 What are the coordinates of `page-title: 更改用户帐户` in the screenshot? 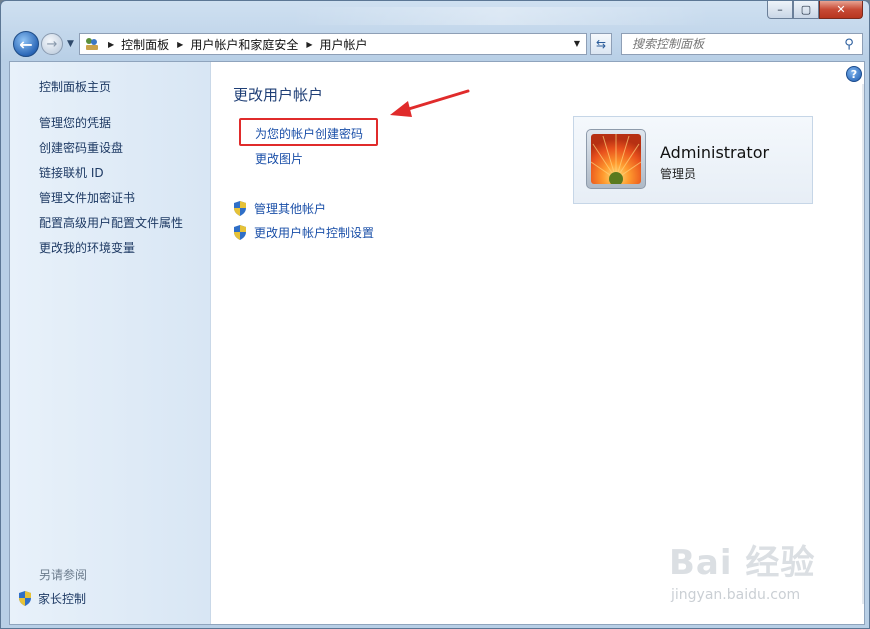 It's located at (278, 95).